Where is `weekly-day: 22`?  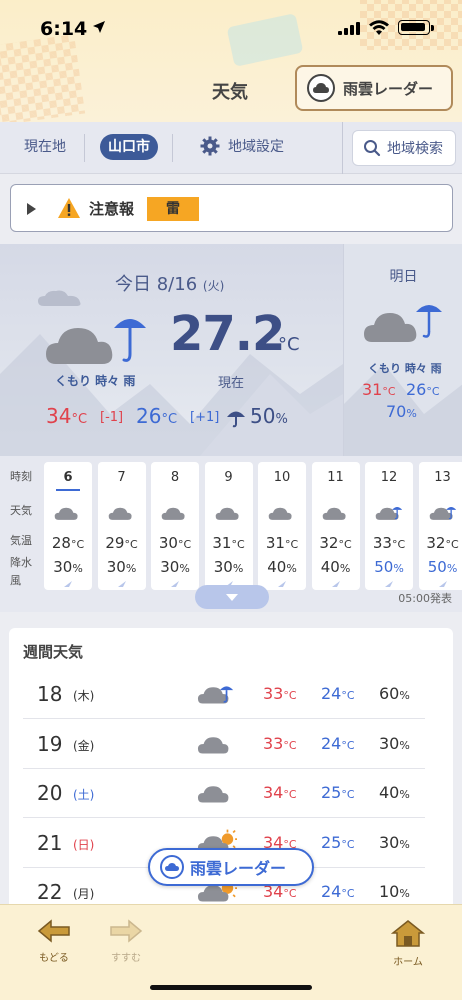
weekly-day: 22 is located at coordinates (50, 892).